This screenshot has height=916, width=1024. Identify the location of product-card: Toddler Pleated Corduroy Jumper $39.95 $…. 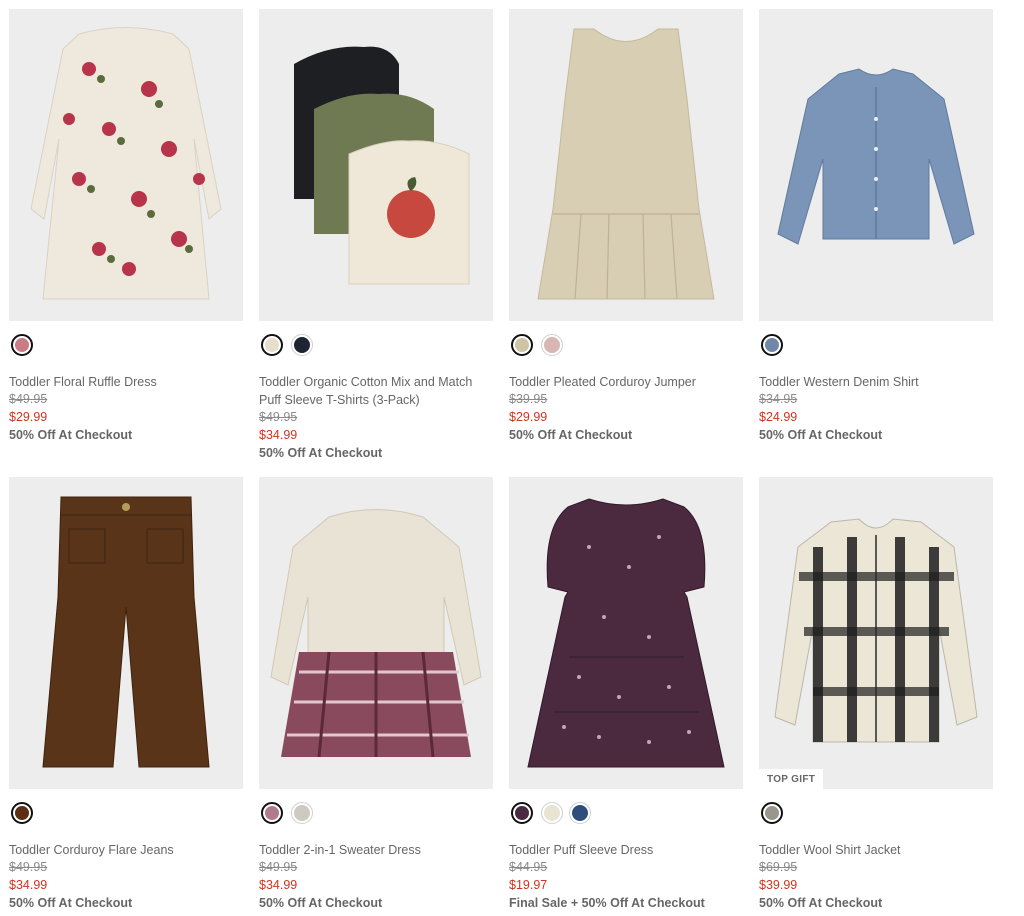
(626, 225).